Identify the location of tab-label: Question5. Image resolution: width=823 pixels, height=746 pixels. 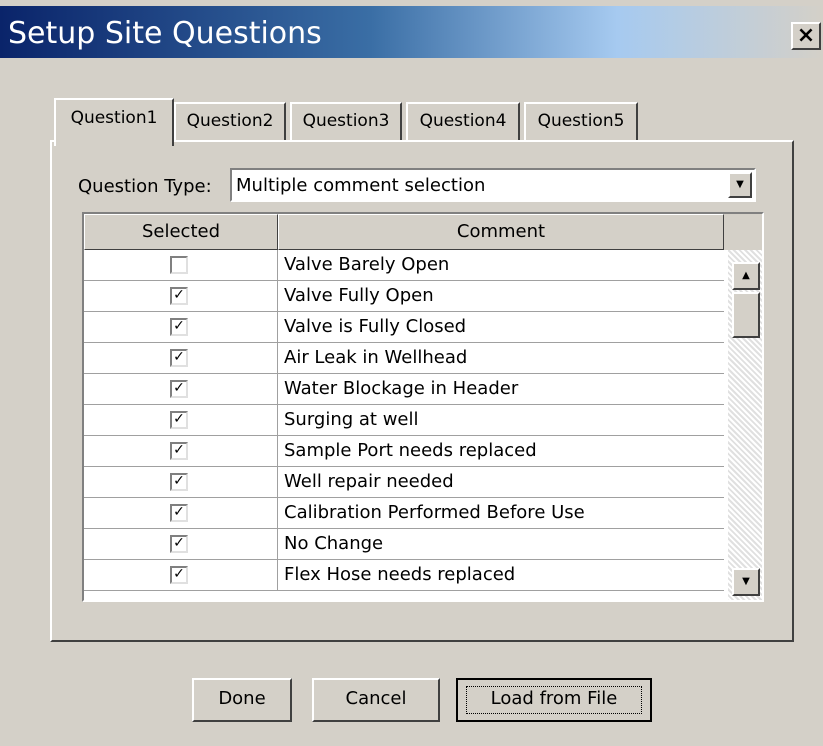
(581, 121).